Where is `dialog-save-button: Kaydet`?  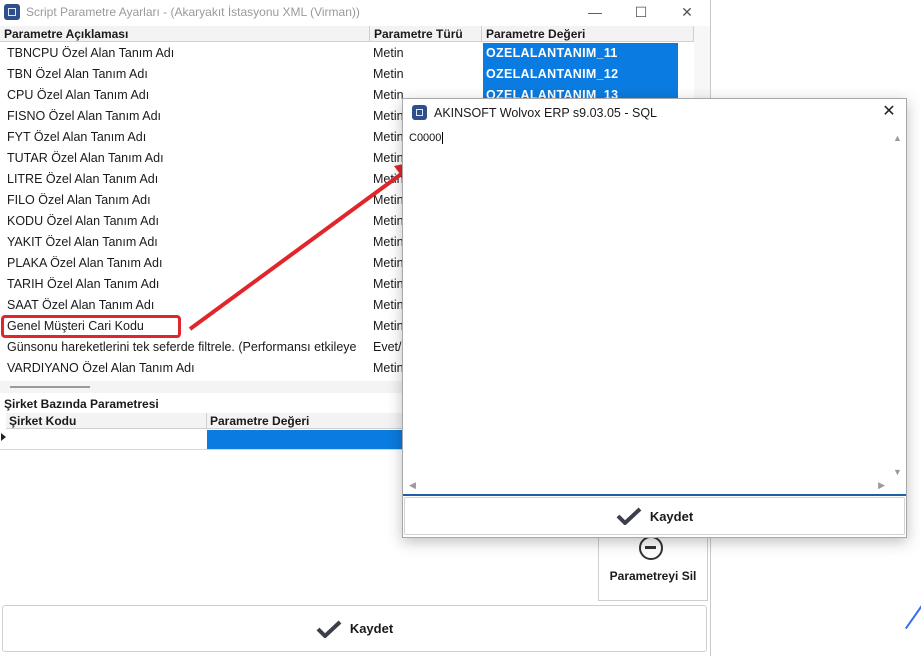 dialog-save-button: Kaydet is located at coordinates (654, 516).